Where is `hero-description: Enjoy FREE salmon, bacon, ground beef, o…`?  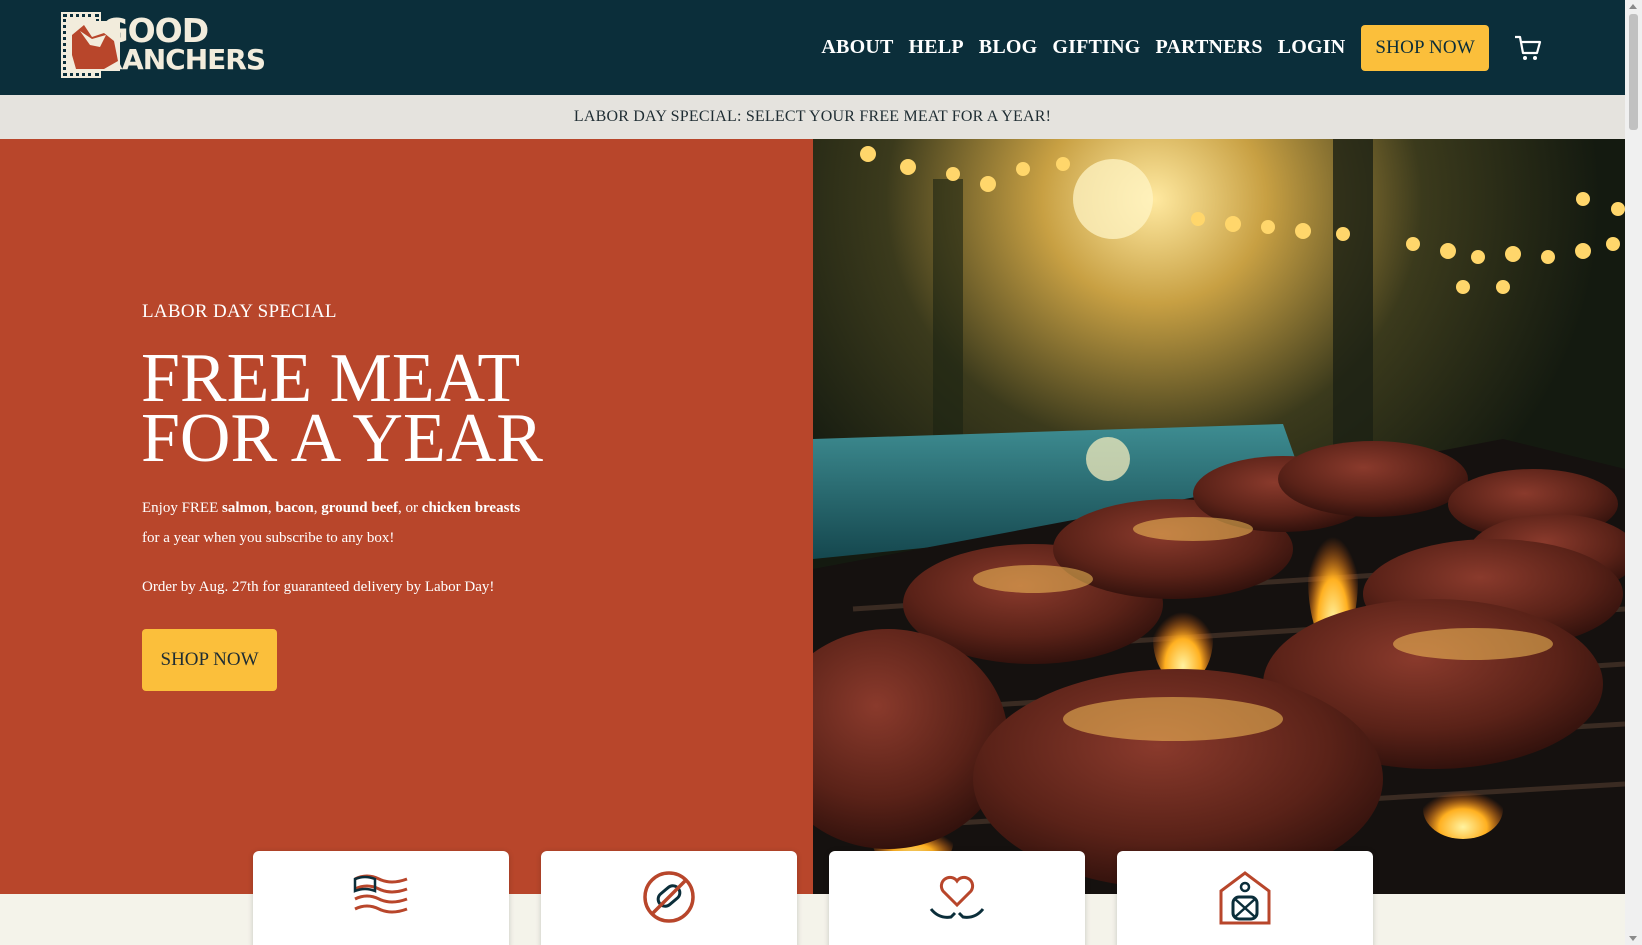 hero-description: Enjoy FREE salmon, bacon, ground beef, o… is located at coordinates (337, 523).